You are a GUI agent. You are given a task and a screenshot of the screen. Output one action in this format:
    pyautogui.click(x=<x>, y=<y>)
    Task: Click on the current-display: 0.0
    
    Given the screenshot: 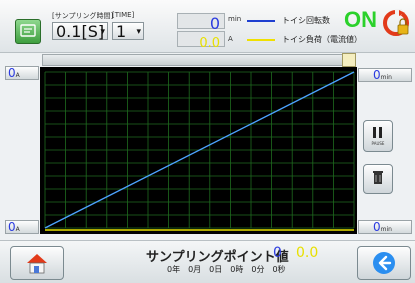 What is the action you would take?
    pyautogui.click(x=201, y=41)
    